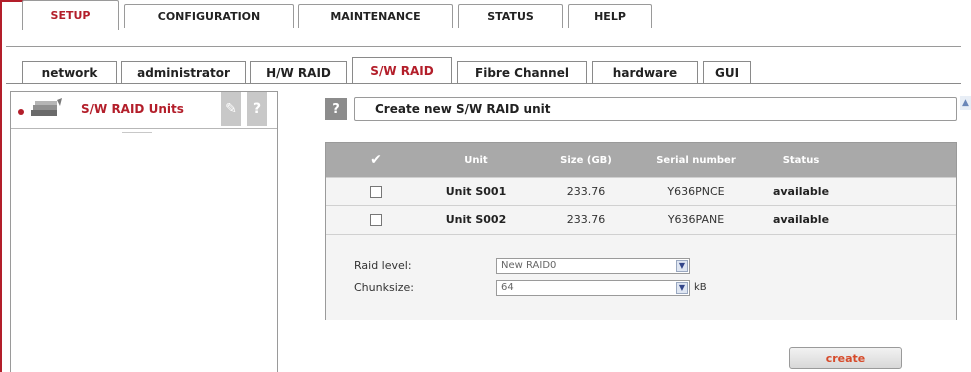  What do you see at coordinates (593, 266) in the screenshot?
I see `raid-level-select: New RAID0 ▼` at bounding box center [593, 266].